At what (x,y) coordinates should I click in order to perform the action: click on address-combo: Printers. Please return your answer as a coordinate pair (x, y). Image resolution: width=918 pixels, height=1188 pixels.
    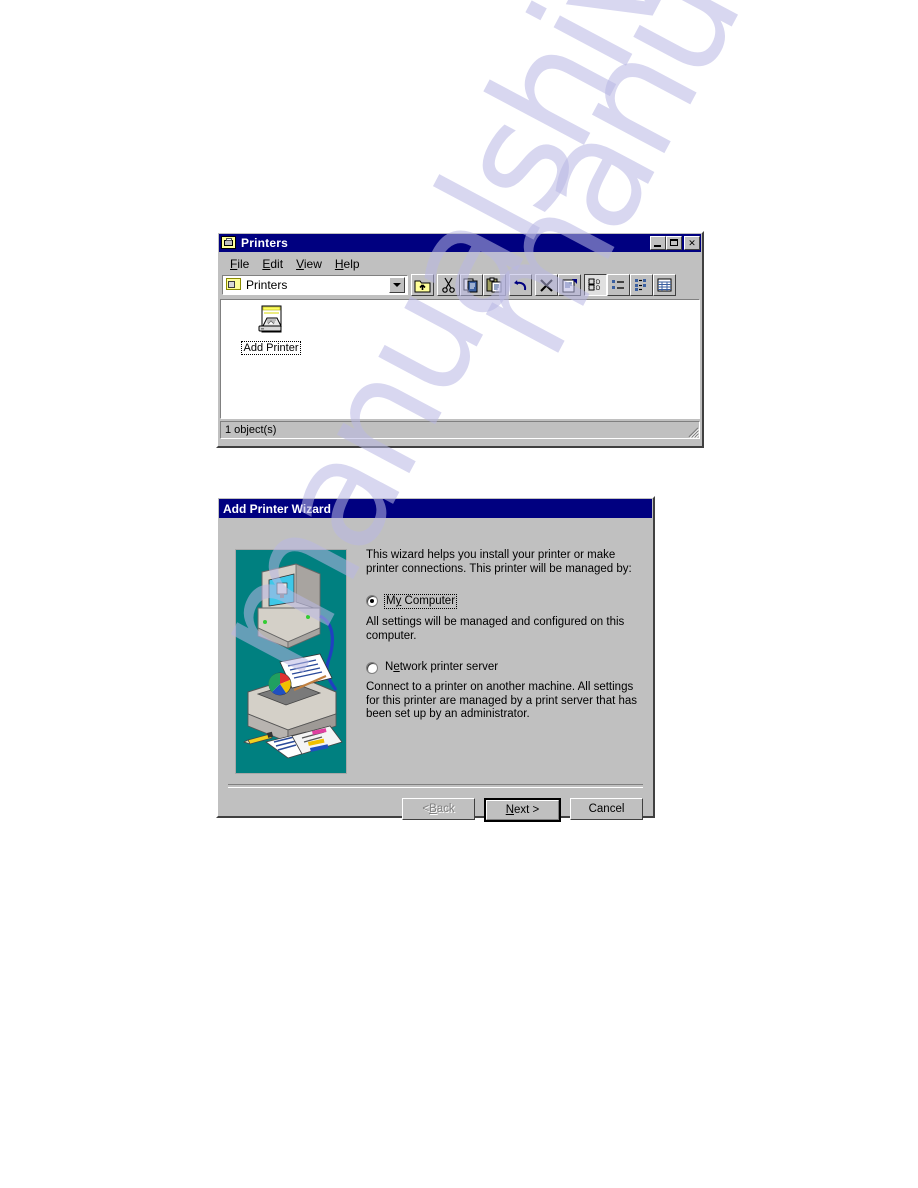
    Looking at the image, I should click on (315, 285).